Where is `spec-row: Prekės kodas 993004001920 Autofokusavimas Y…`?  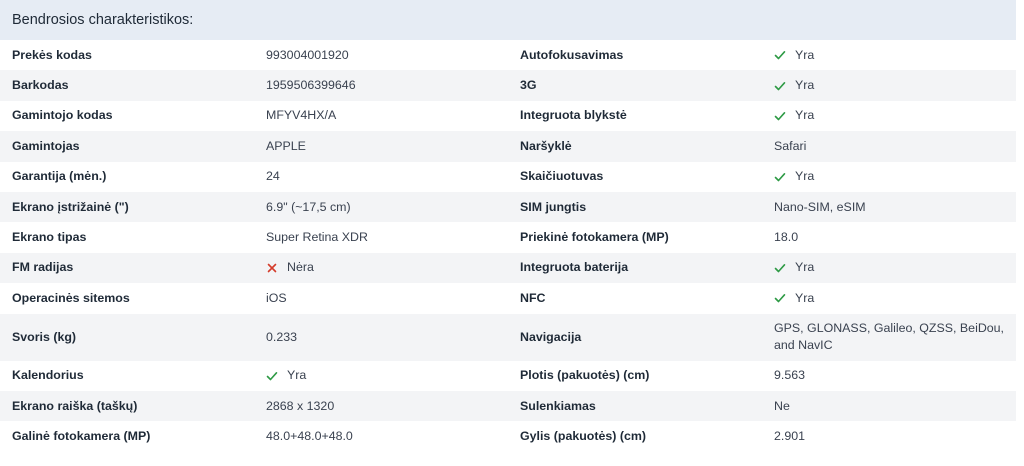 spec-row: Prekės kodas 993004001920 Autofokusavimas Y… is located at coordinates (508, 55).